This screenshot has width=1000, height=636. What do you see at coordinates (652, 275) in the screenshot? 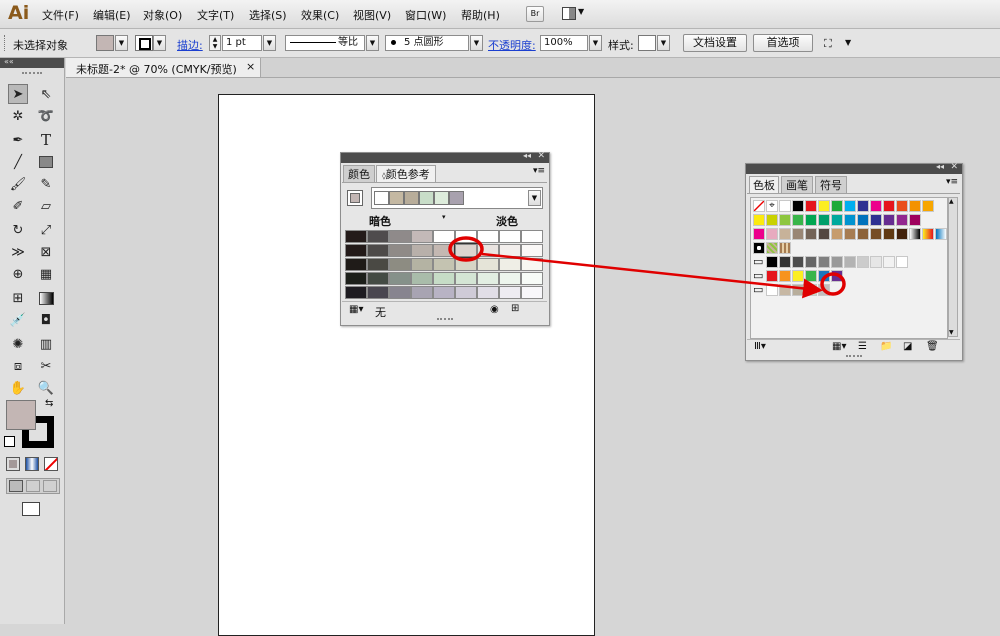
I see `annotation-arrow` at bounding box center [652, 275].